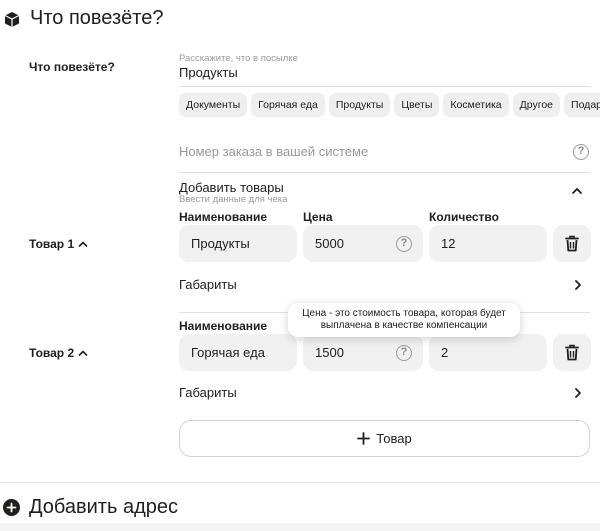 Image resolution: width=600 pixels, height=531 pixels. I want to click on plus-icon, so click(364, 438).